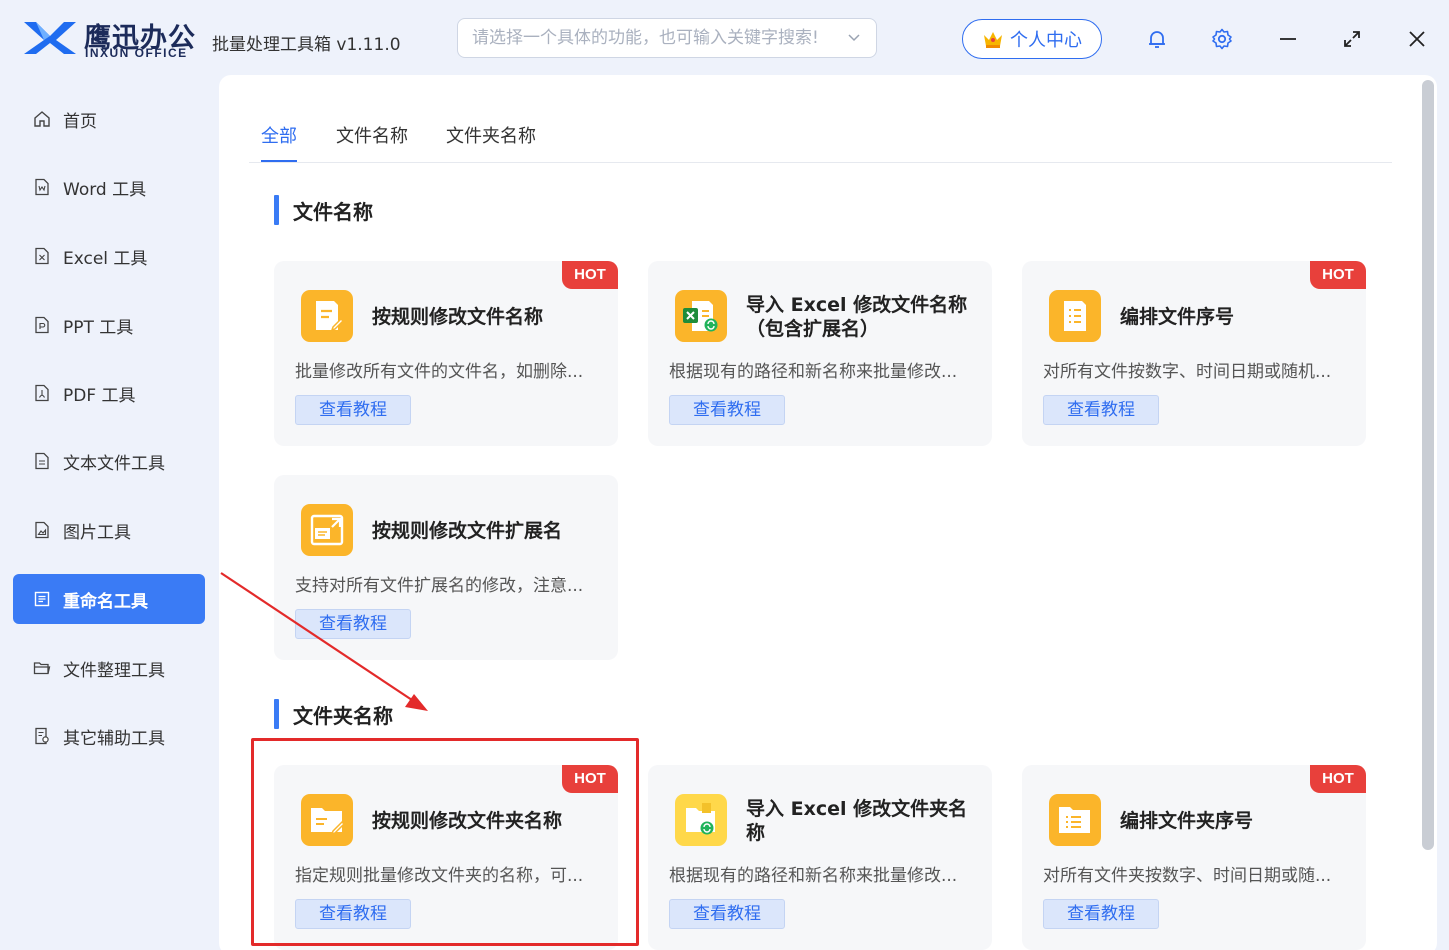  Describe the element at coordinates (114, 738) in the screenshot. I see `sidebar-item-label: 其它辅助工具` at that location.